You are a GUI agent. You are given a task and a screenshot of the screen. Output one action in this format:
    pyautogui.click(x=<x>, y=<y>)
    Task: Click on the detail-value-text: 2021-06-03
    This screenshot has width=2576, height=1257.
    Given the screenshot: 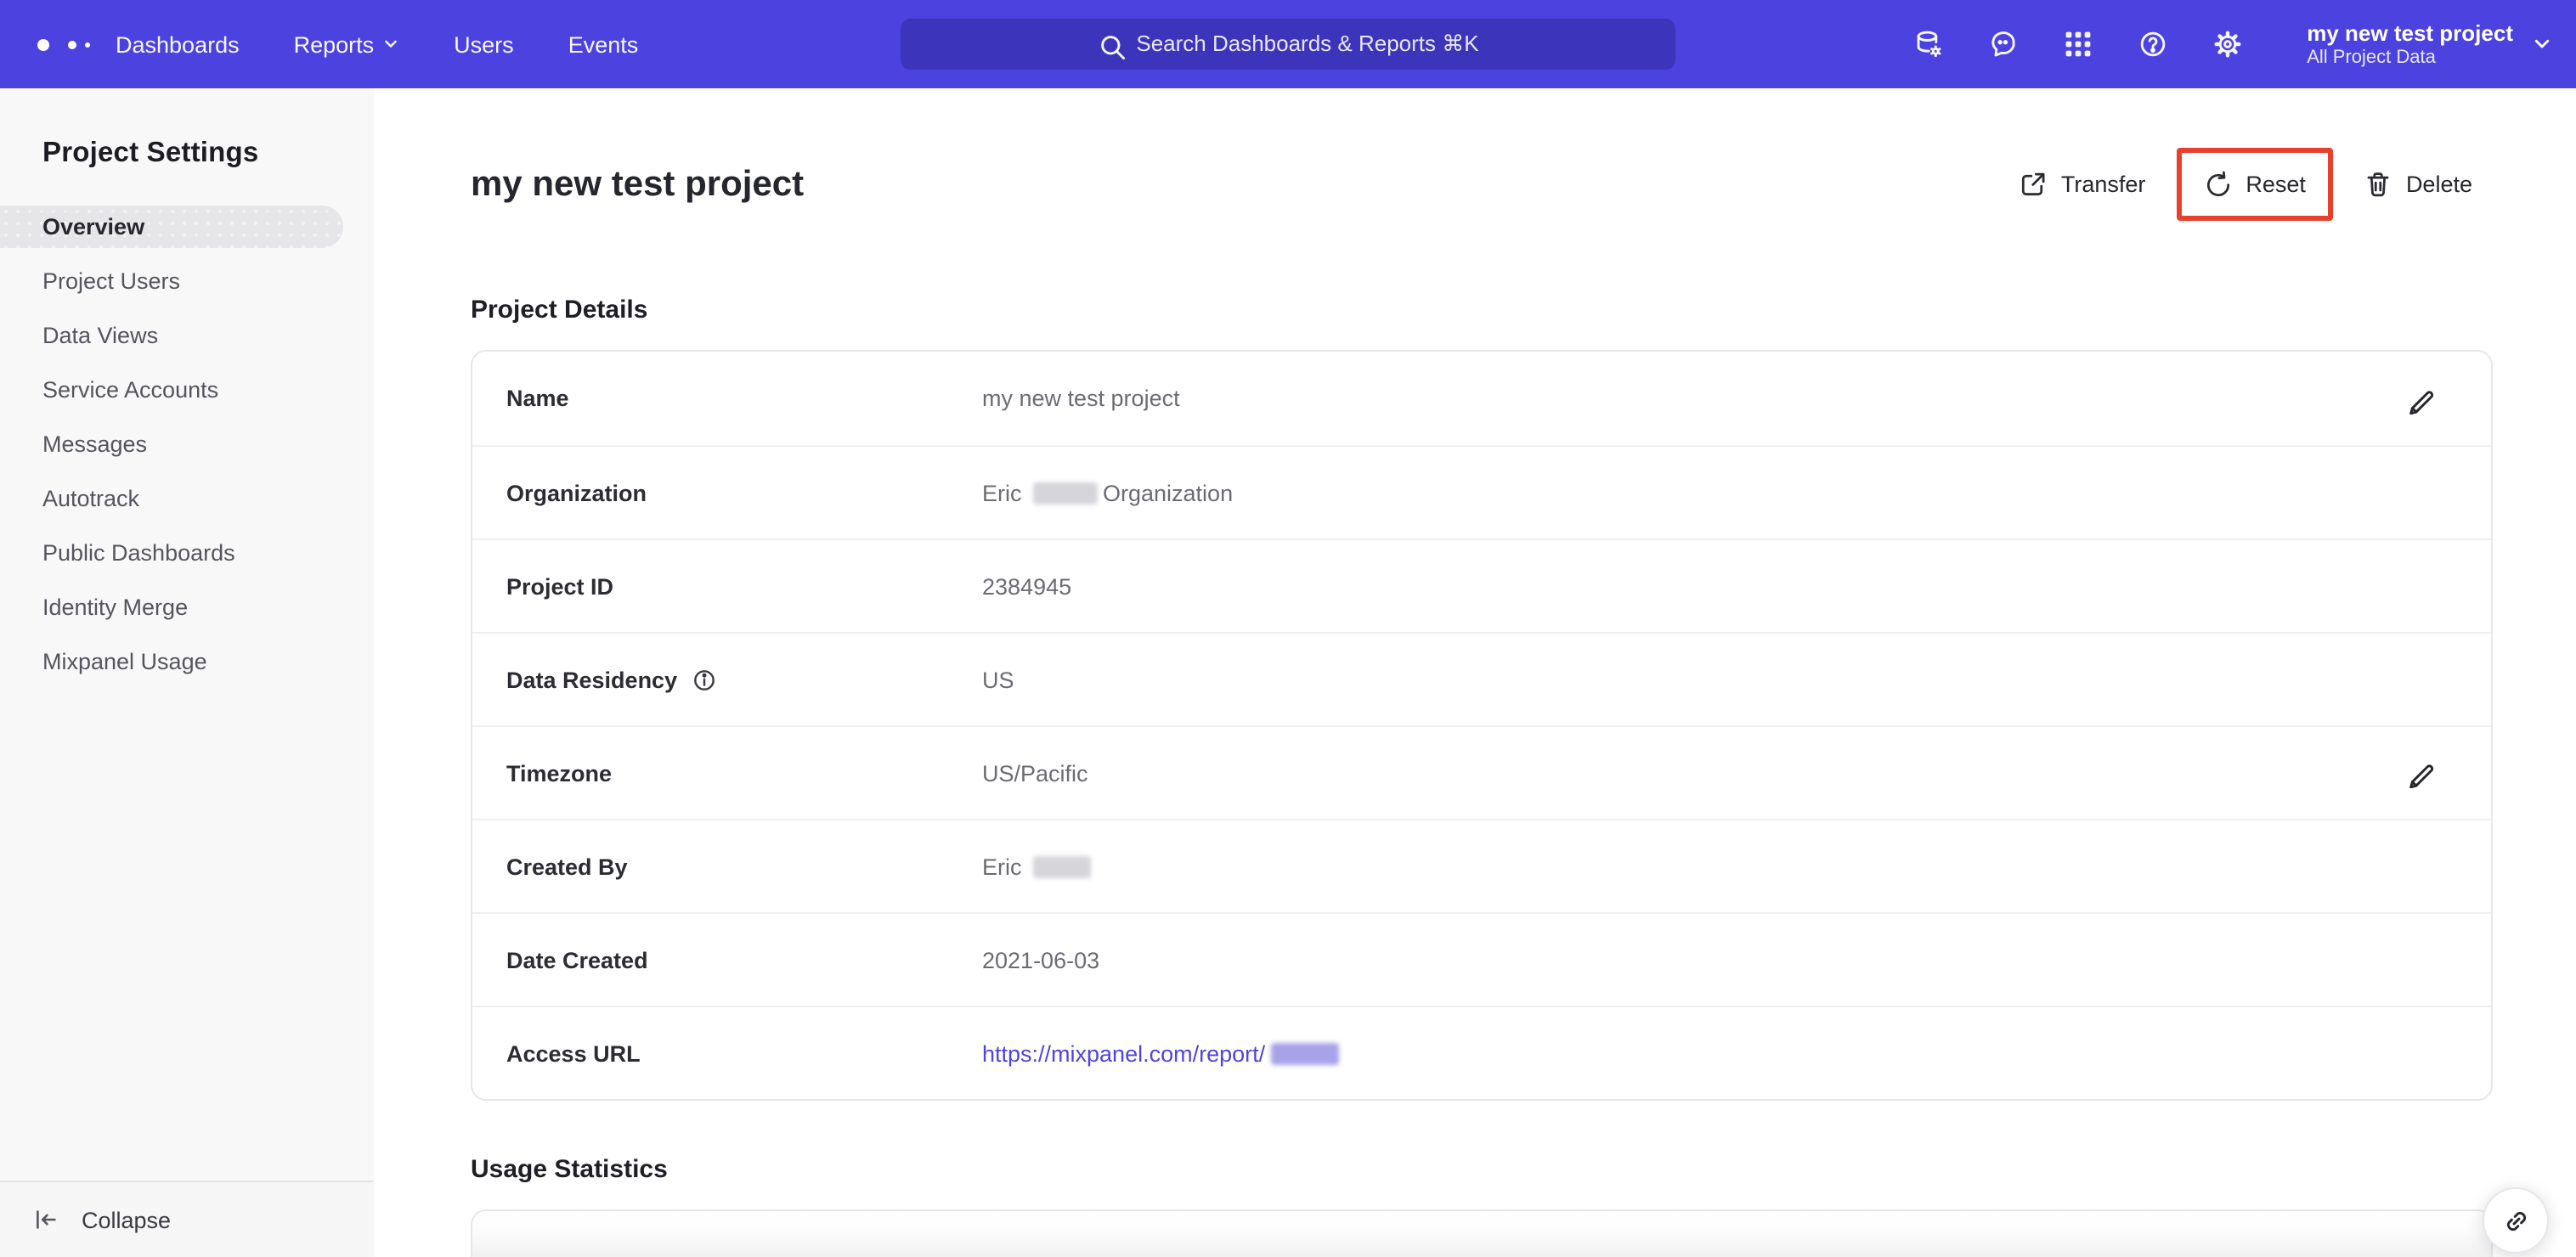 What is the action you would take?
    pyautogui.click(x=1041, y=959)
    